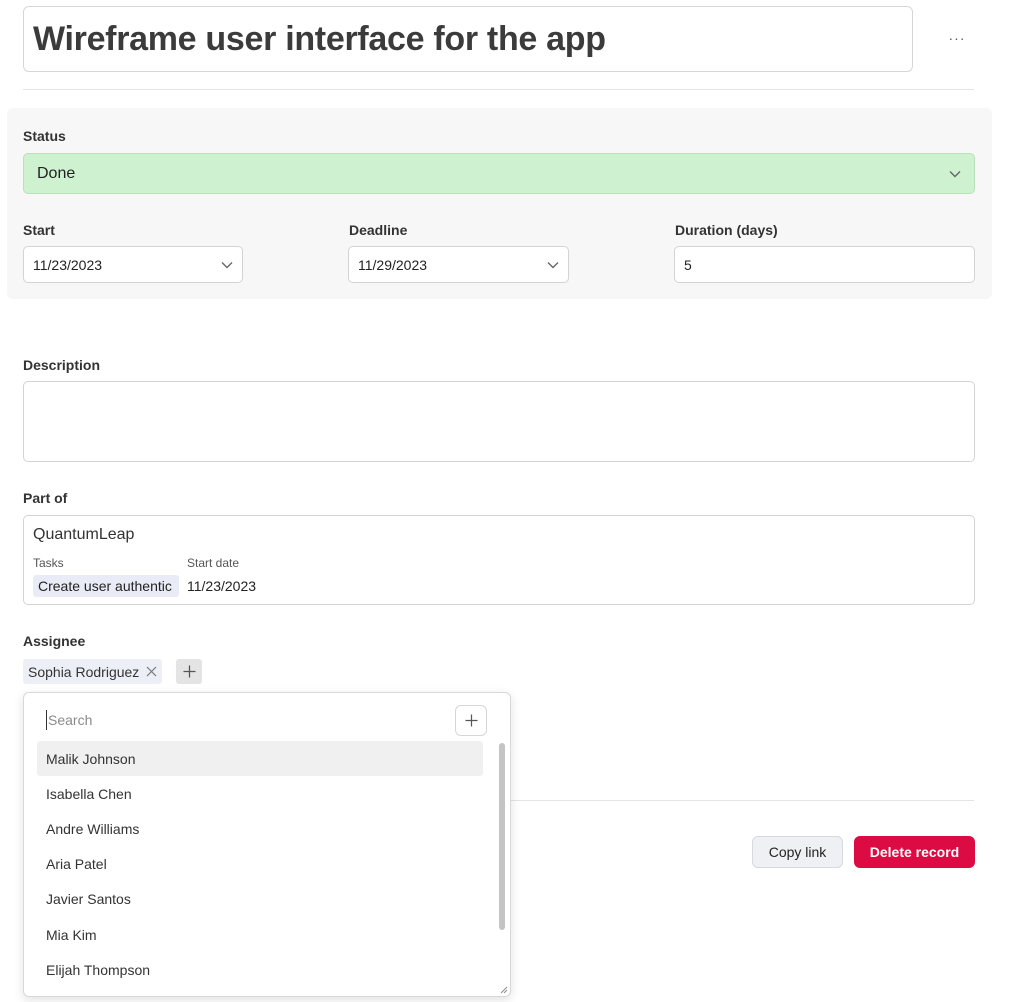 This screenshot has width=1023, height=1002. I want to click on start-date-label: Start date, so click(213, 563).